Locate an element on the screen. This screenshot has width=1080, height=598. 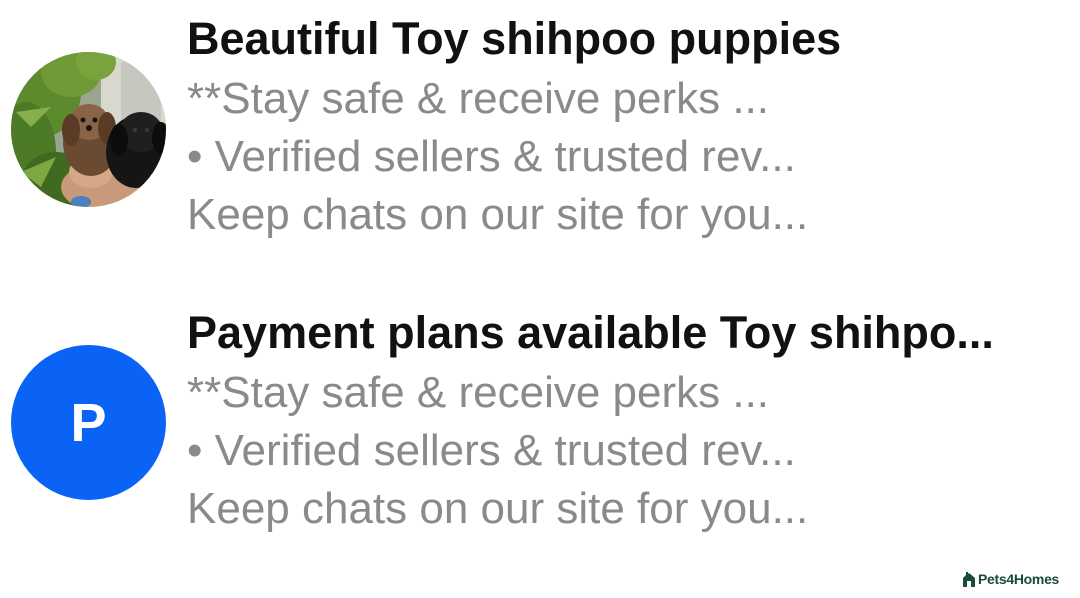
conversation-avatar-initial: P is located at coordinates (88, 422).